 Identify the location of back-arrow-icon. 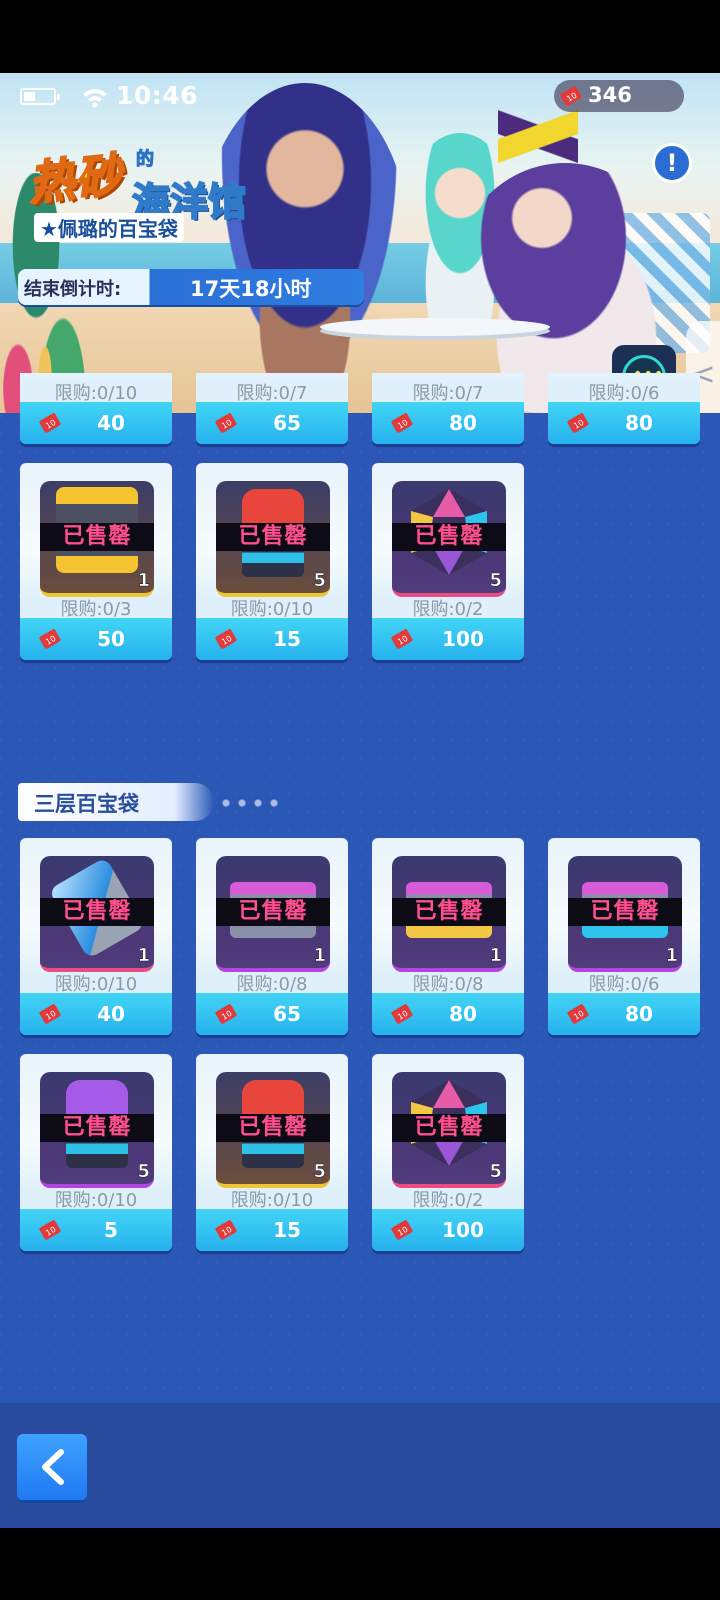
(53, 1467).